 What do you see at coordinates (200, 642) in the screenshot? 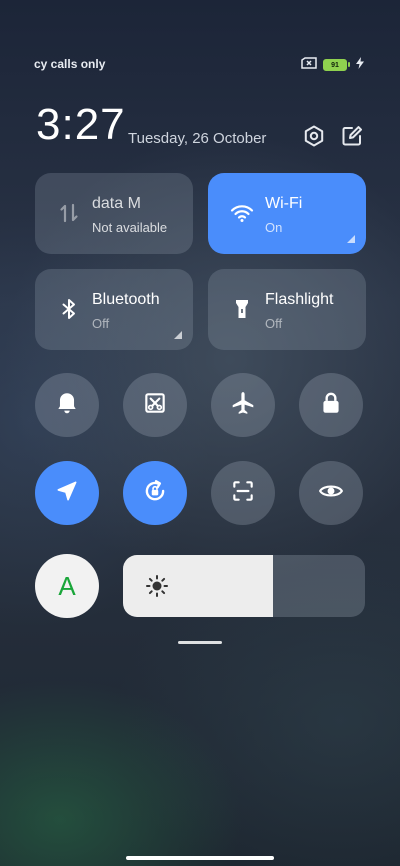
I see `pull-handle` at bounding box center [200, 642].